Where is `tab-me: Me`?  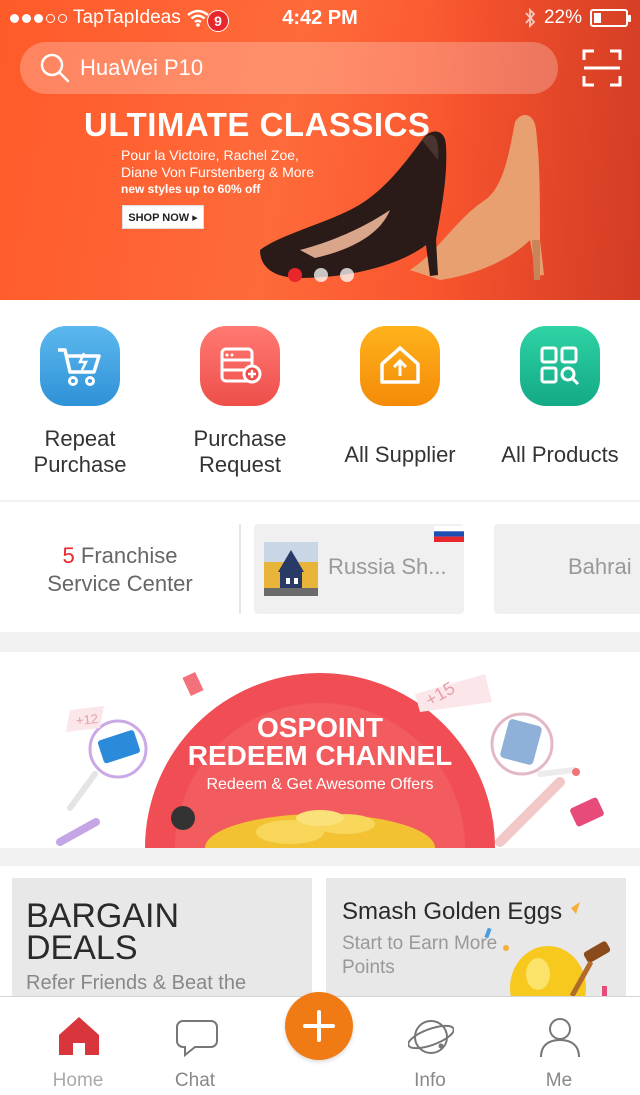 tab-me: Me is located at coordinates (559, 1046).